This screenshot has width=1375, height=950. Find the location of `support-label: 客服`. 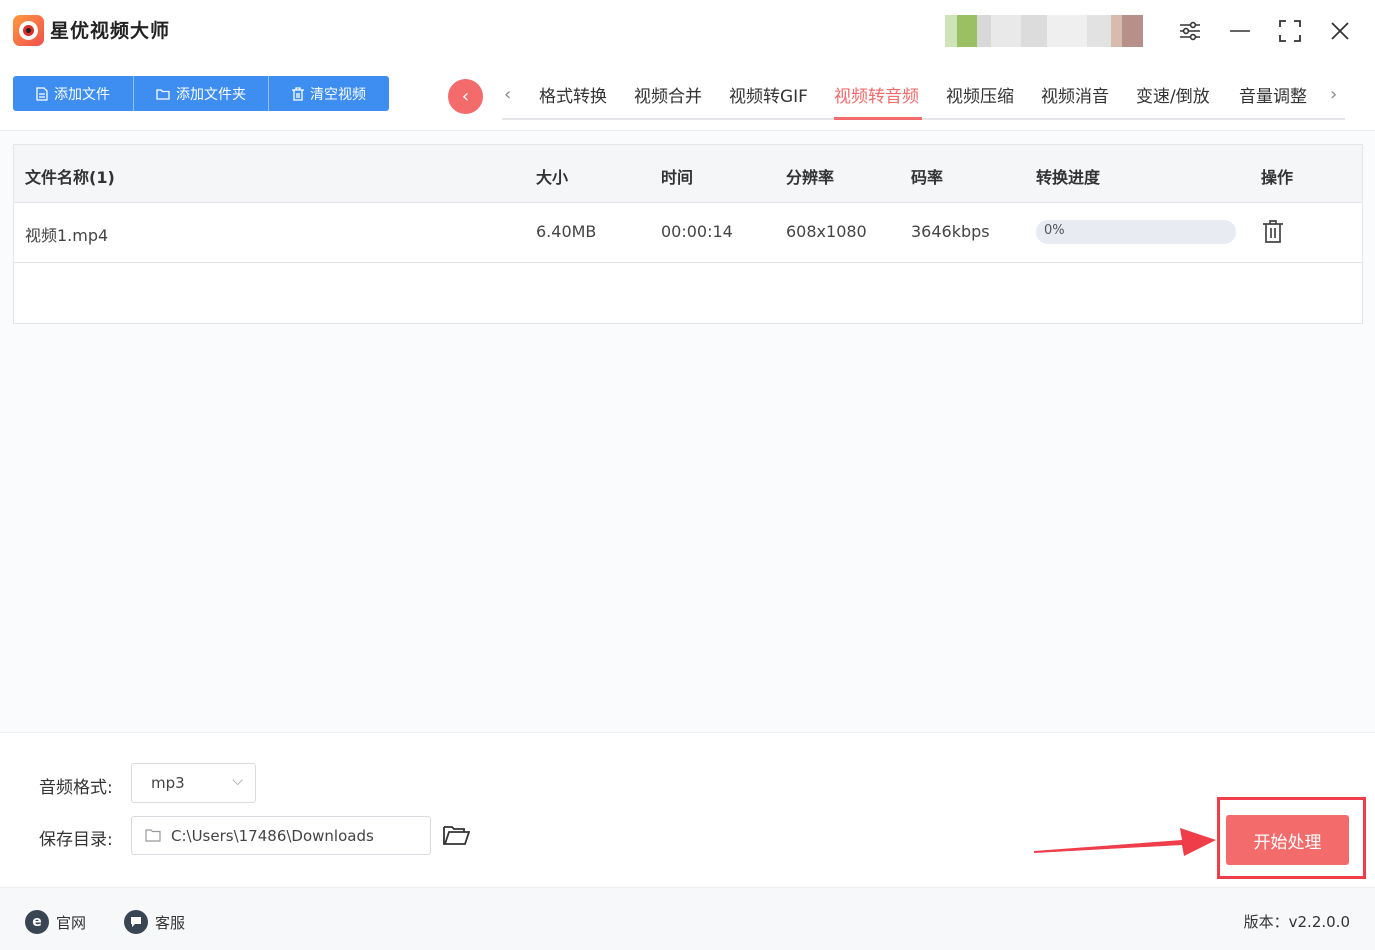

support-label: 客服 is located at coordinates (170, 922).